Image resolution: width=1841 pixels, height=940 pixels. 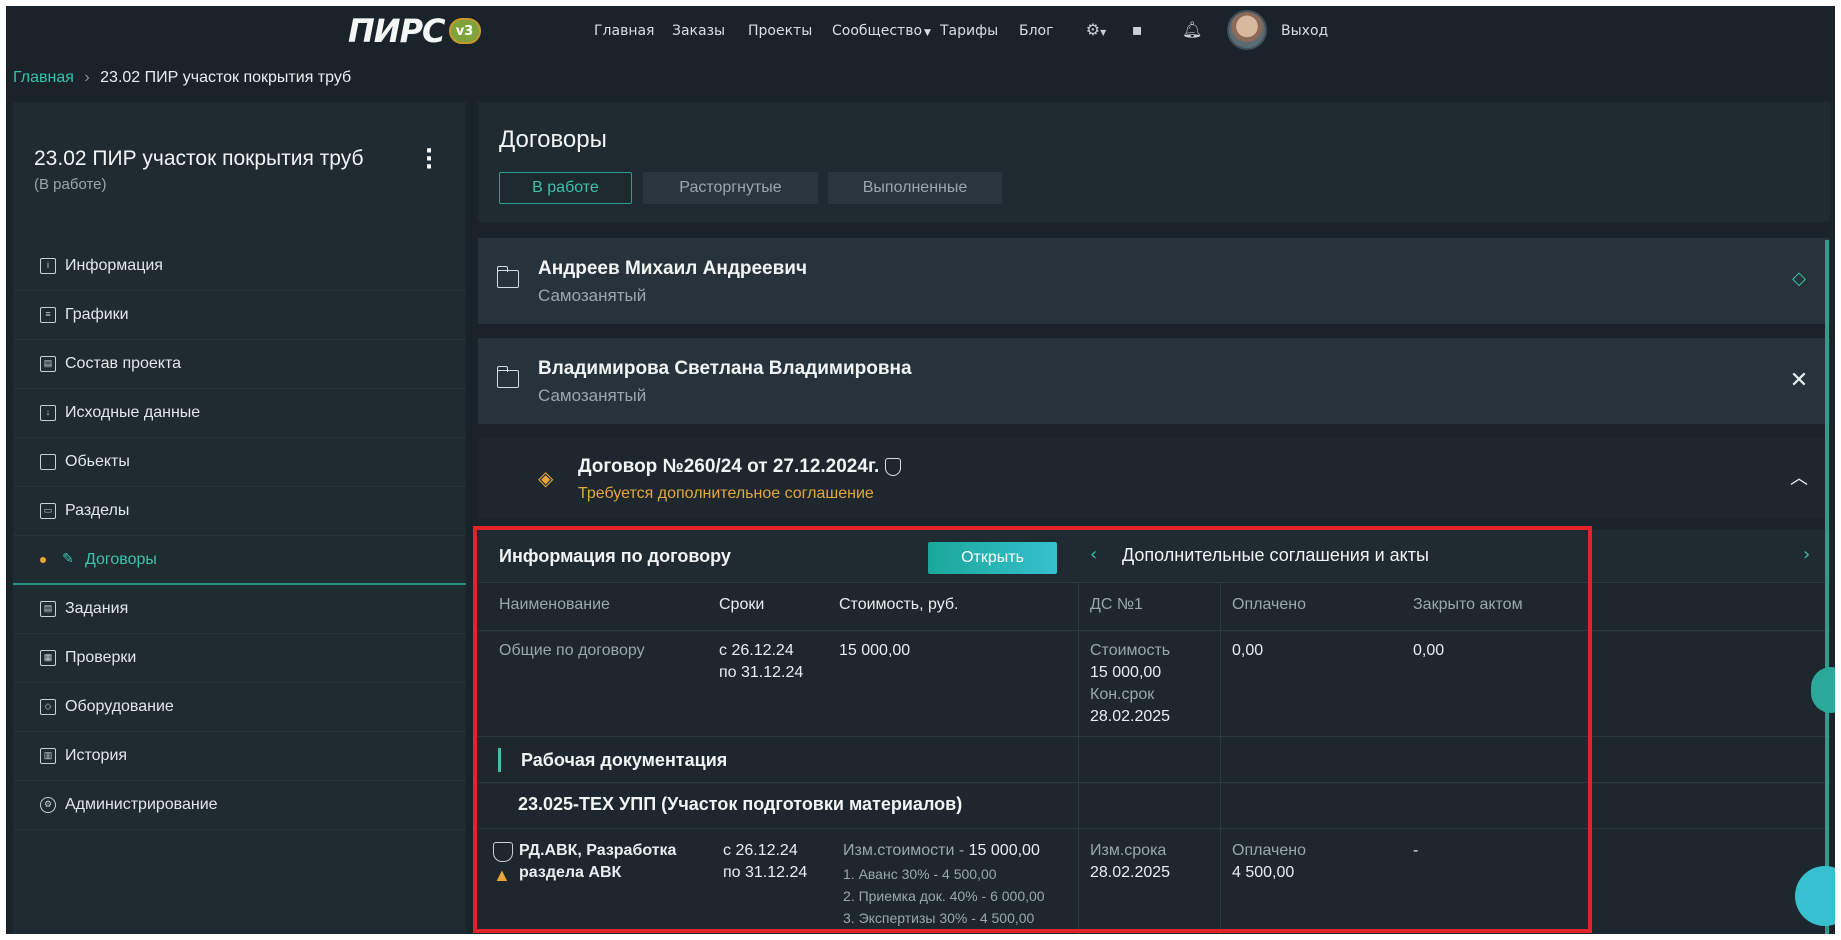 What do you see at coordinates (1036, 31) in the screenshot?
I see `nav-blog: Блог` at bounding box center [1036, 31].